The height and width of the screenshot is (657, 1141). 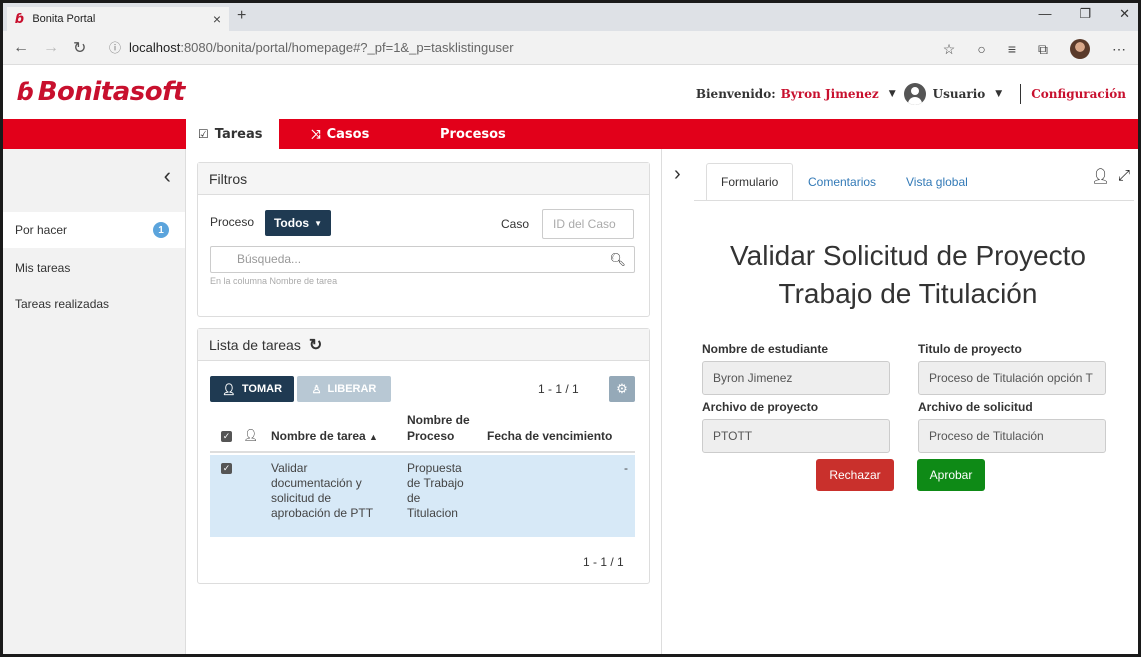 I want to click on user-menu: Usuario, so click(x=959, y=94).